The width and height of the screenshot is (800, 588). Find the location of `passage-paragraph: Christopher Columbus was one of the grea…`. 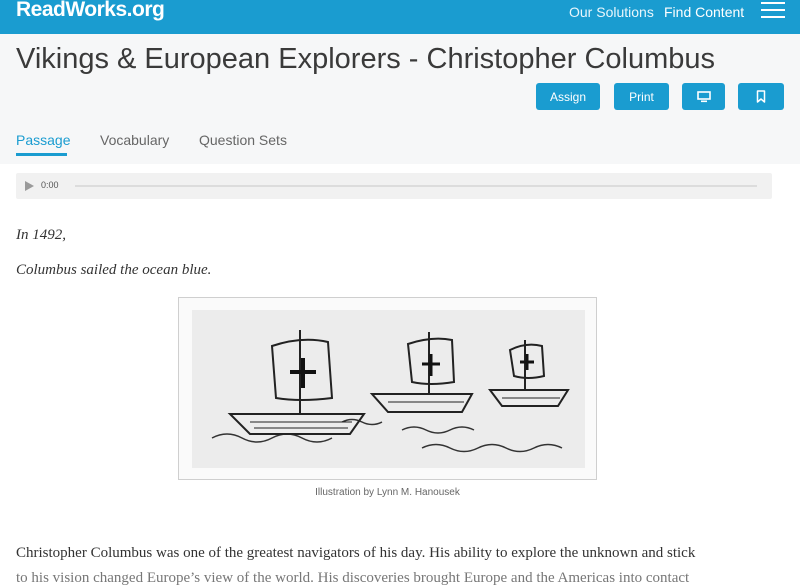

passage-paragraph: Christopher Columbus was one of the grea… is located at coordinates (396, 564).